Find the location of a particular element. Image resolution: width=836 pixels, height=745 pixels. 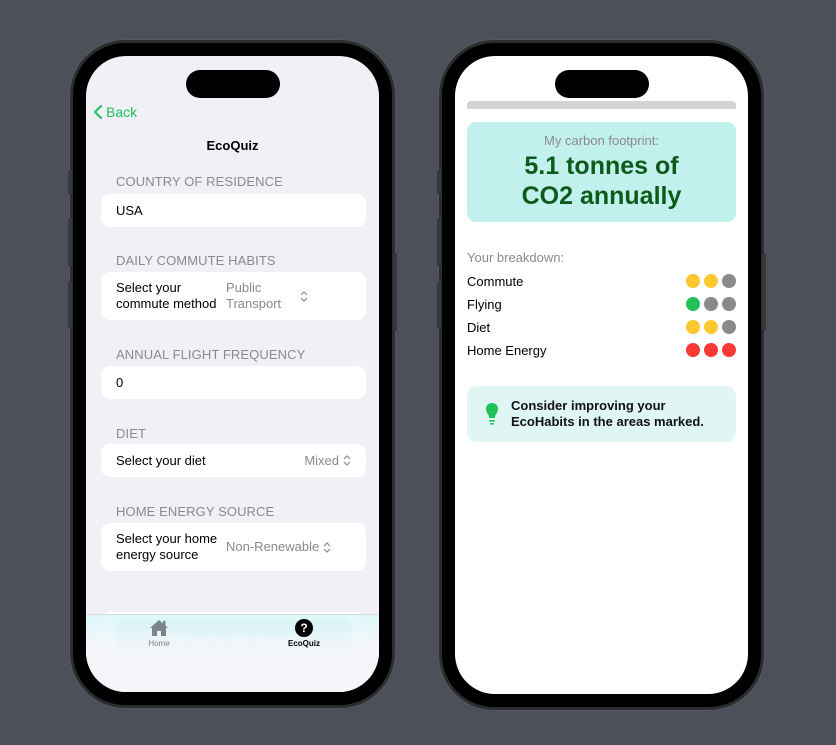

country-value: USA is located at coordinates (129, 210).